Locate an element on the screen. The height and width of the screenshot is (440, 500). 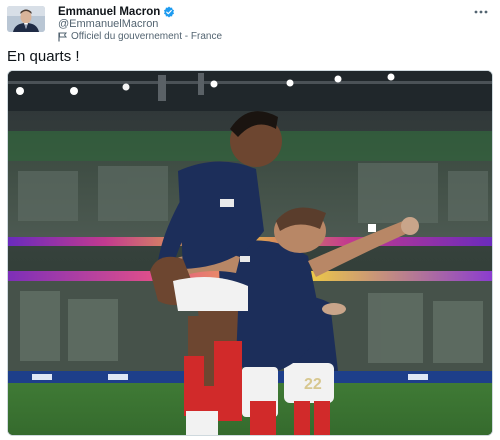
author-avatar is located at coordinates (26, 19).